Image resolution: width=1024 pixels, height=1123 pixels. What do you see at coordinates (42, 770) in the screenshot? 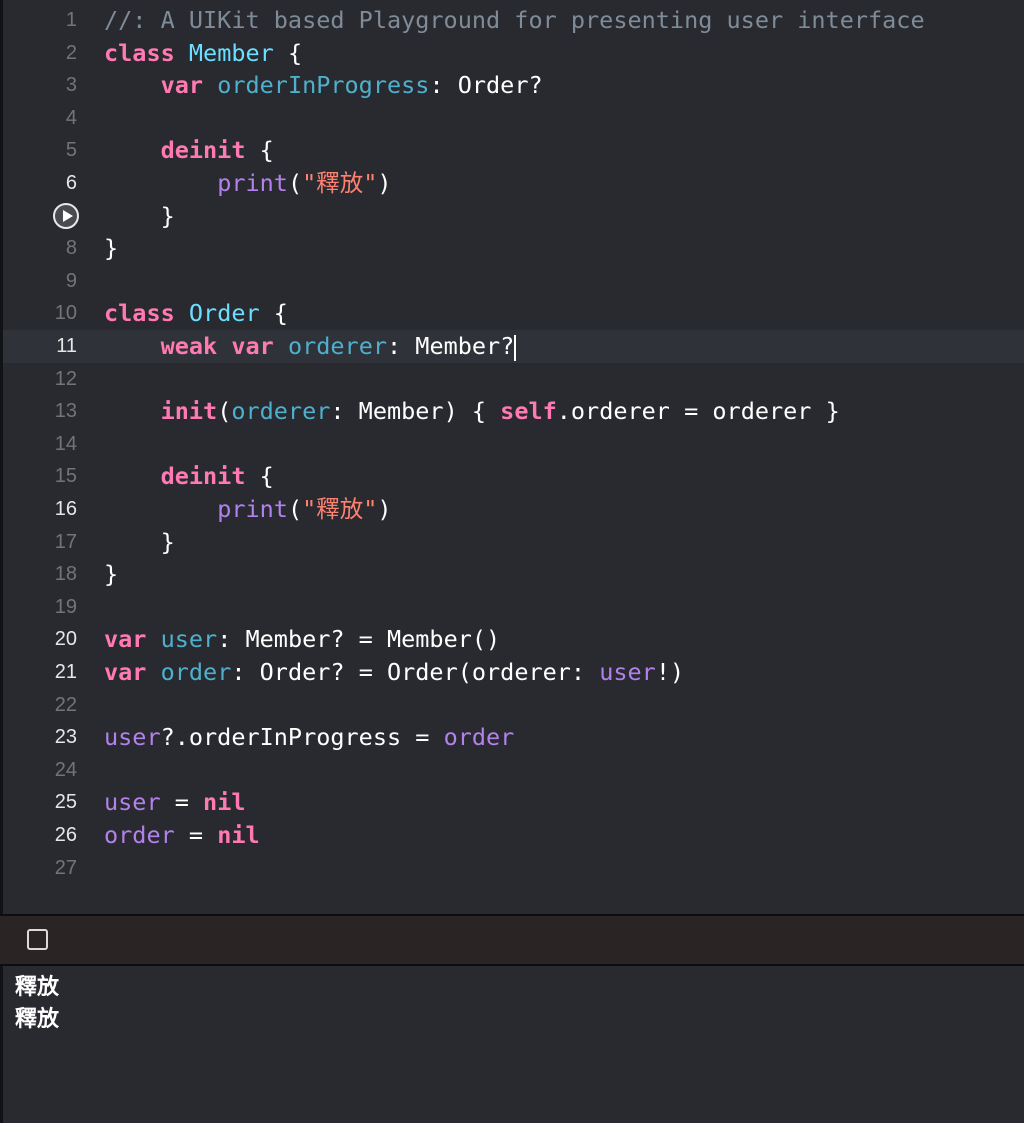
I see `line-number: 24` at bounding box center [42, 770].